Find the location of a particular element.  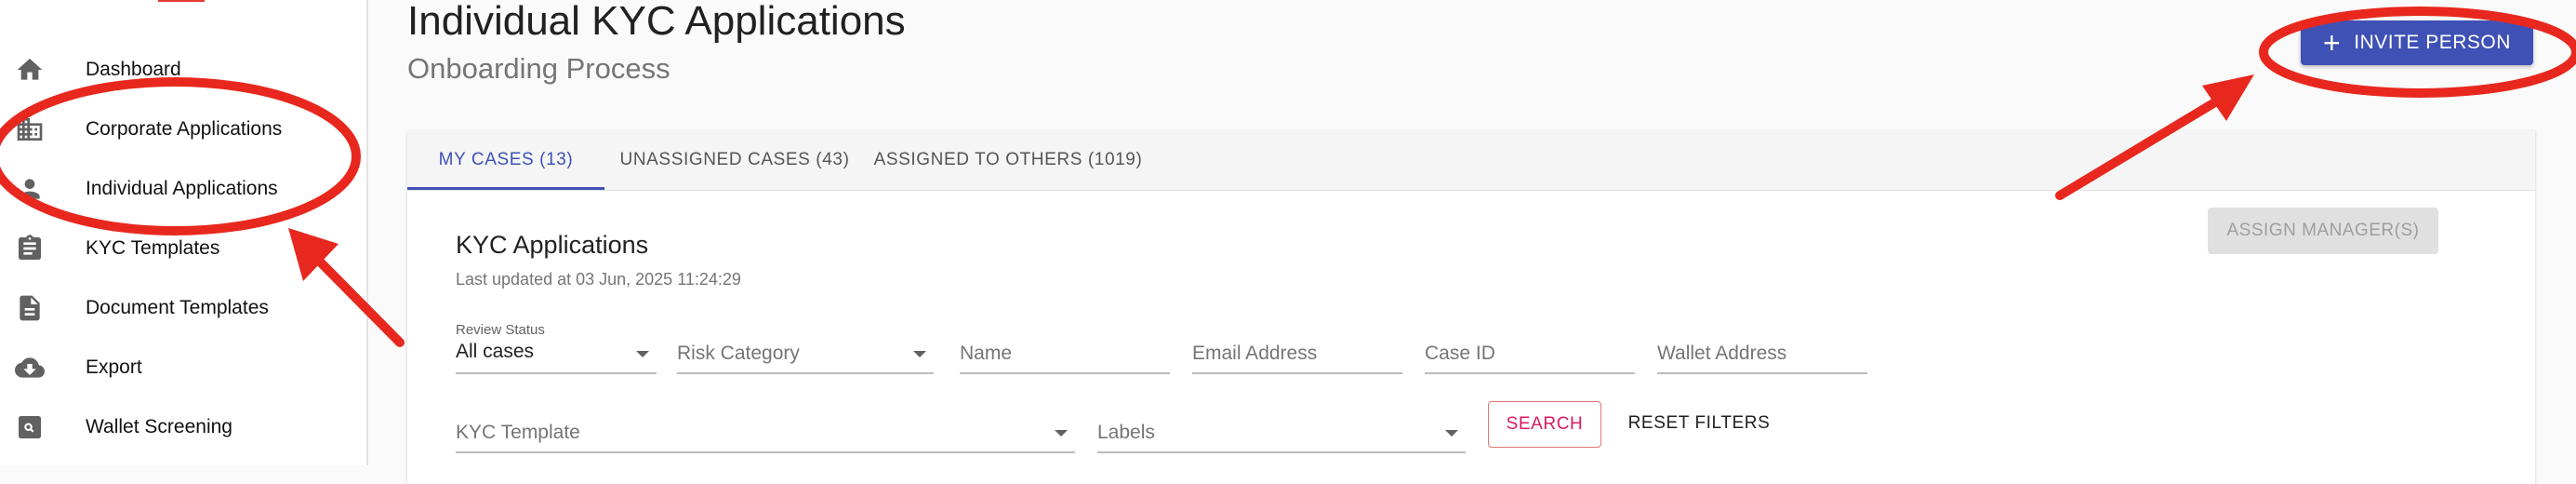

sidebar-item-label: Corporate Applications is located at coordinates (184, 129).